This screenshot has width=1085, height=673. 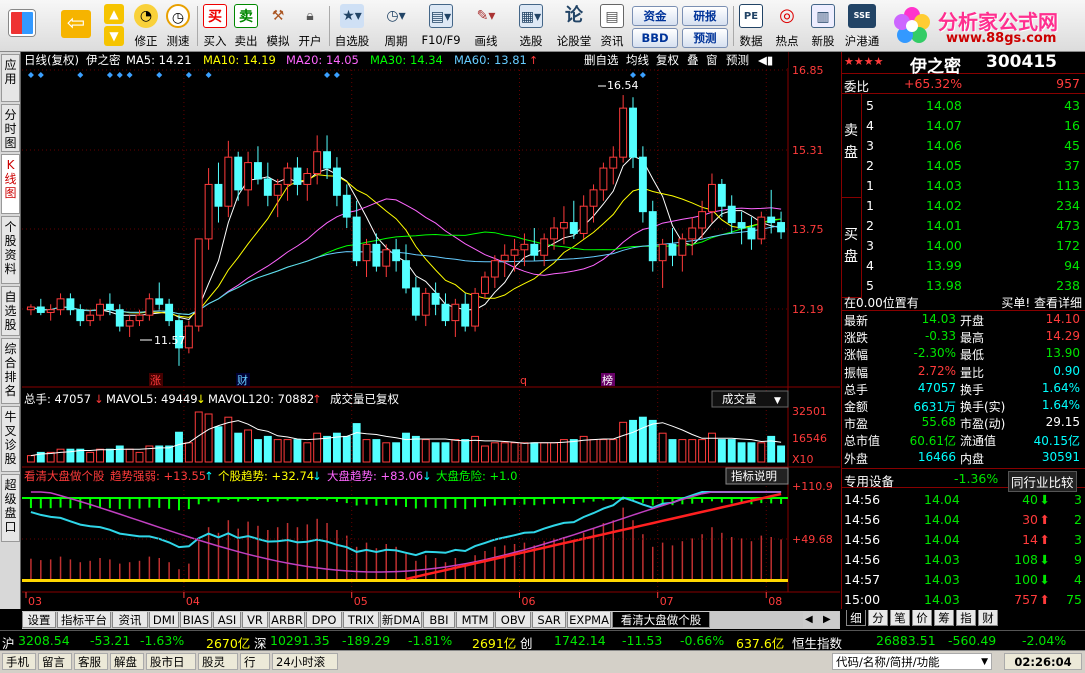 What do you see at coordinates (114, 26) in the screenshot?
I see `page-up-button: ▲ ▼` at bounding box center [114, 26].